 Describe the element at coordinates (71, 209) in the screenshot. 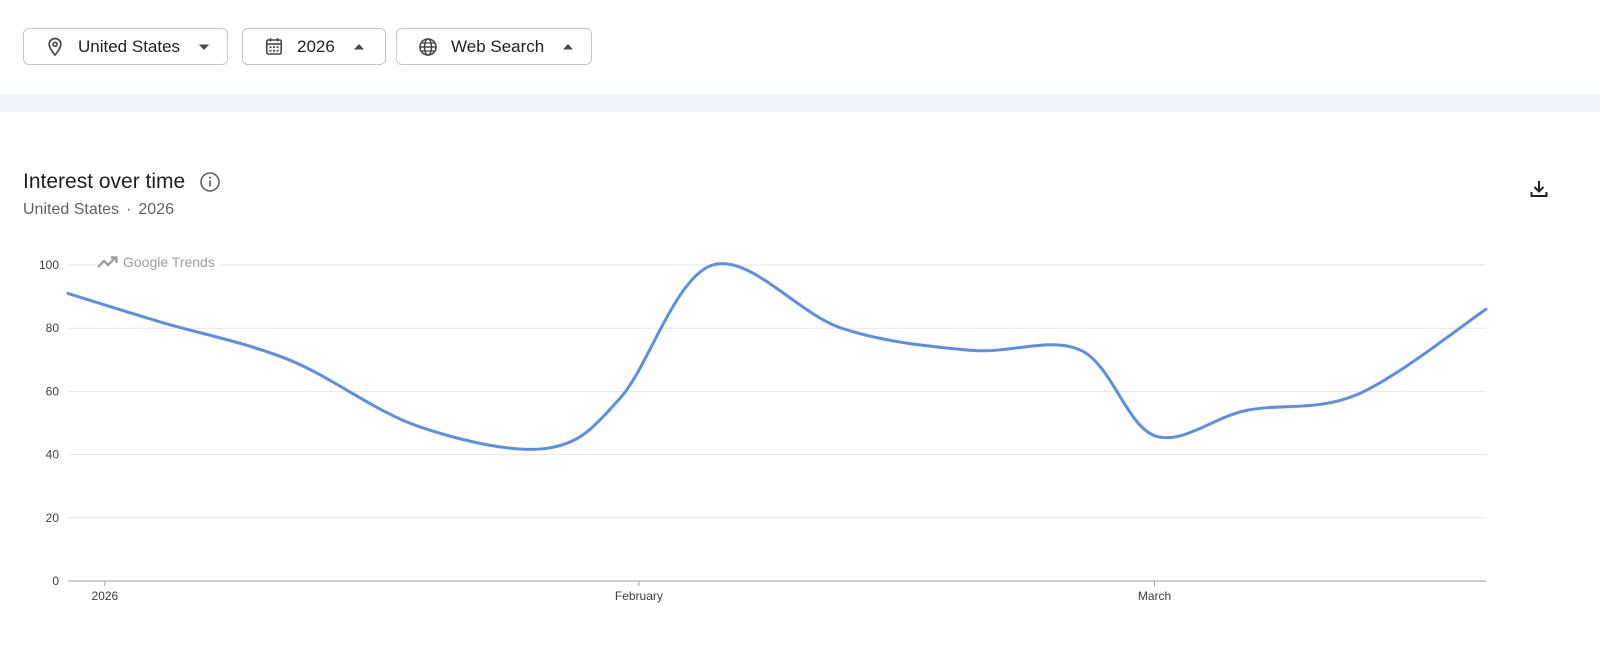

I see `subtitle-location: United States` at that location.